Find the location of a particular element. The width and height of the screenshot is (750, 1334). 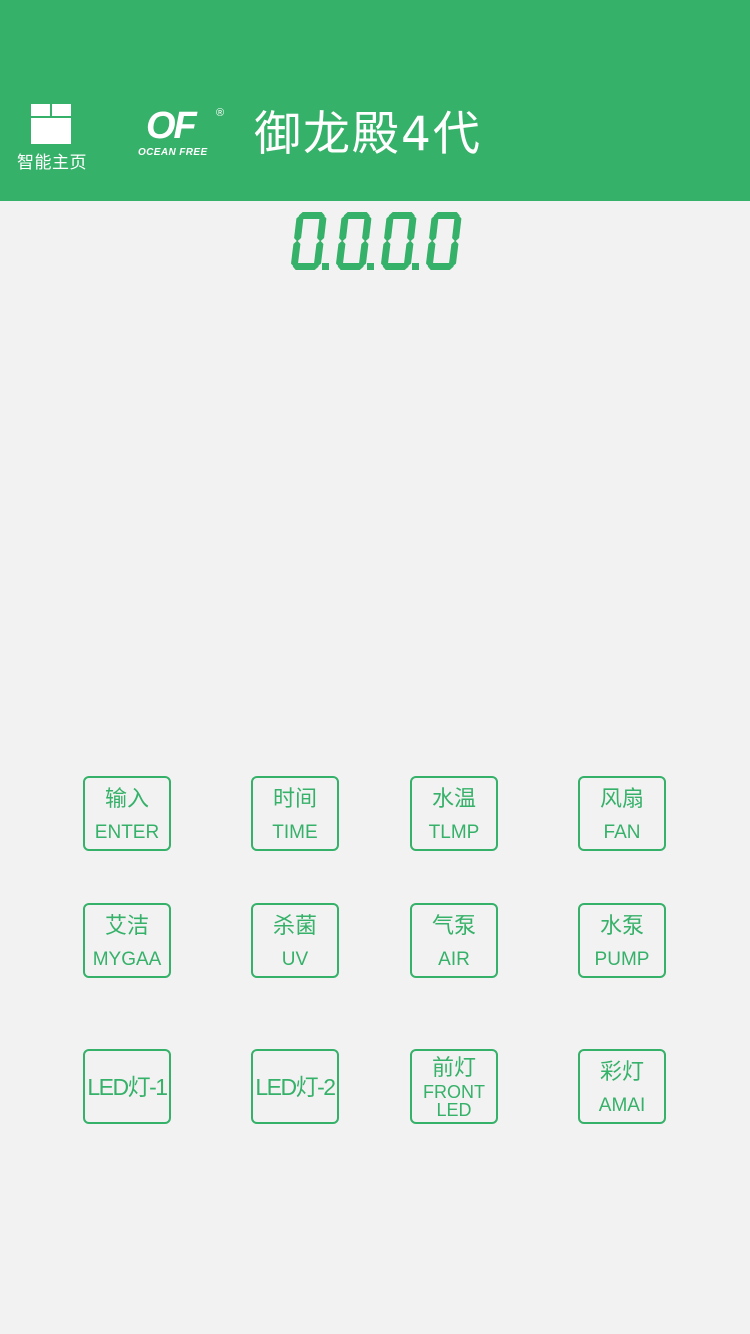

button-label-en: UV is located at coordinates (295, 959).